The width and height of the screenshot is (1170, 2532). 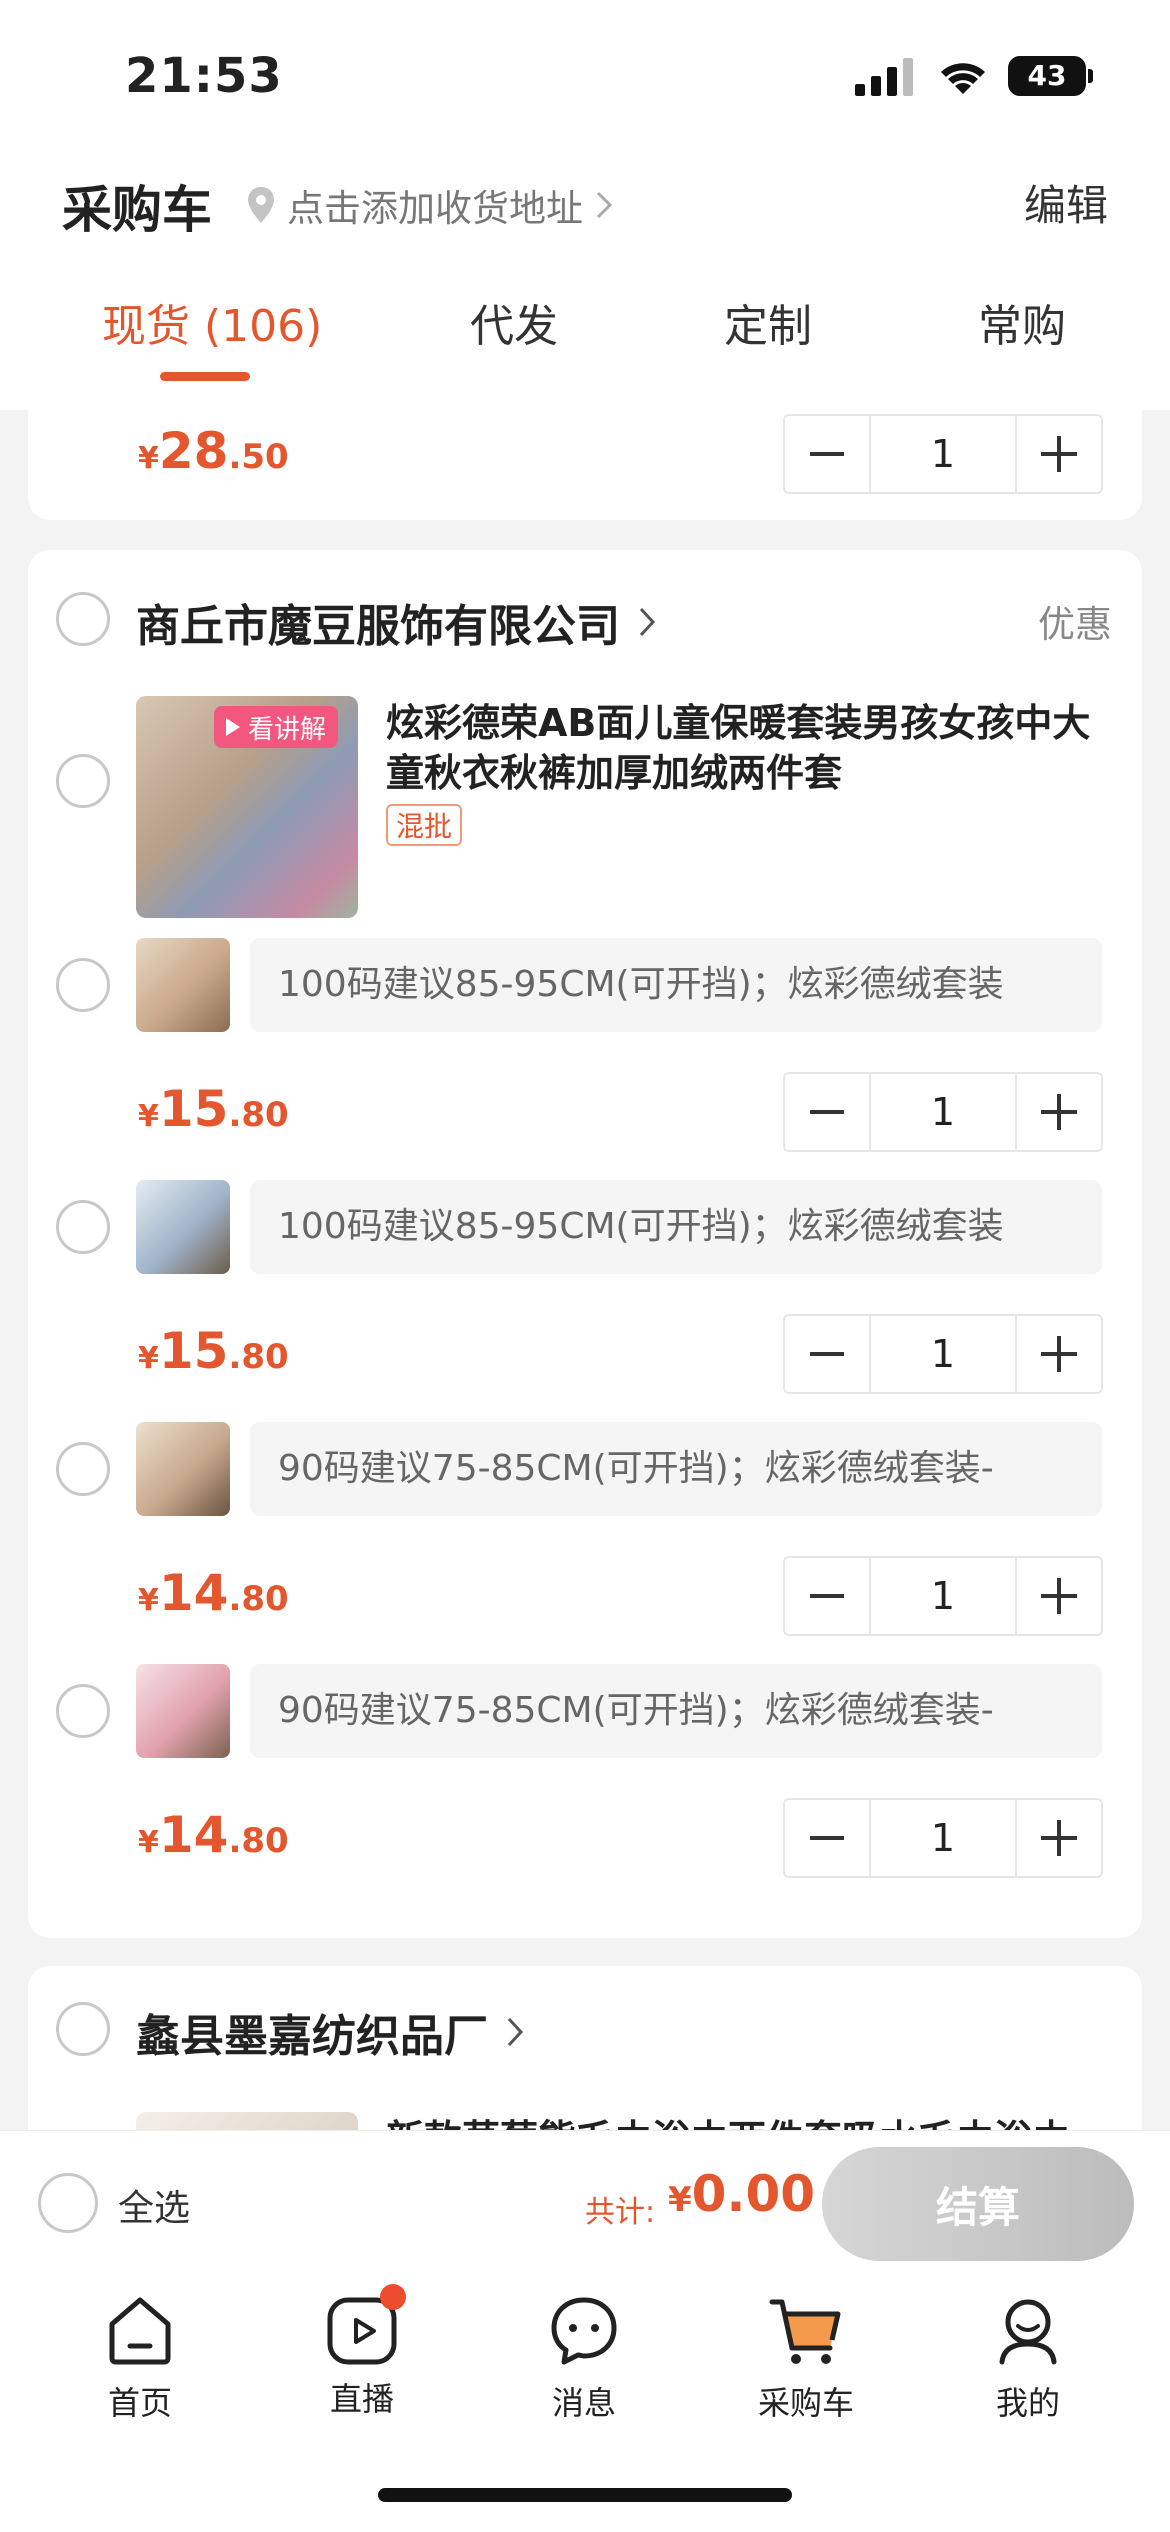 What do you see at coordinates (585, 465) in the screenshot?
I see `cart-item-partial: ¥28.50 1` at bounding box center [585, 465].